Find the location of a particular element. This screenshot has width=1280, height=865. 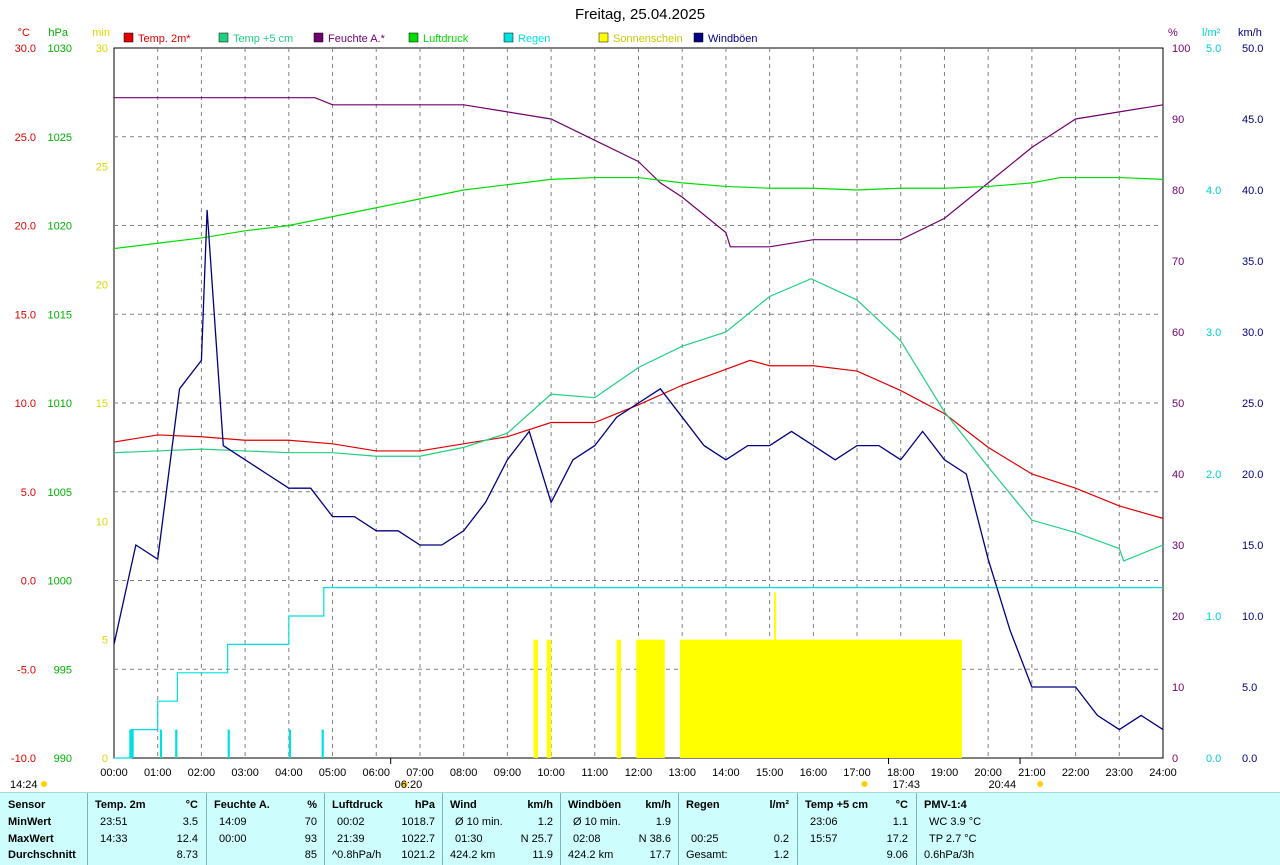

sun_min-tick: 5 is located at coordinates (105, 641).